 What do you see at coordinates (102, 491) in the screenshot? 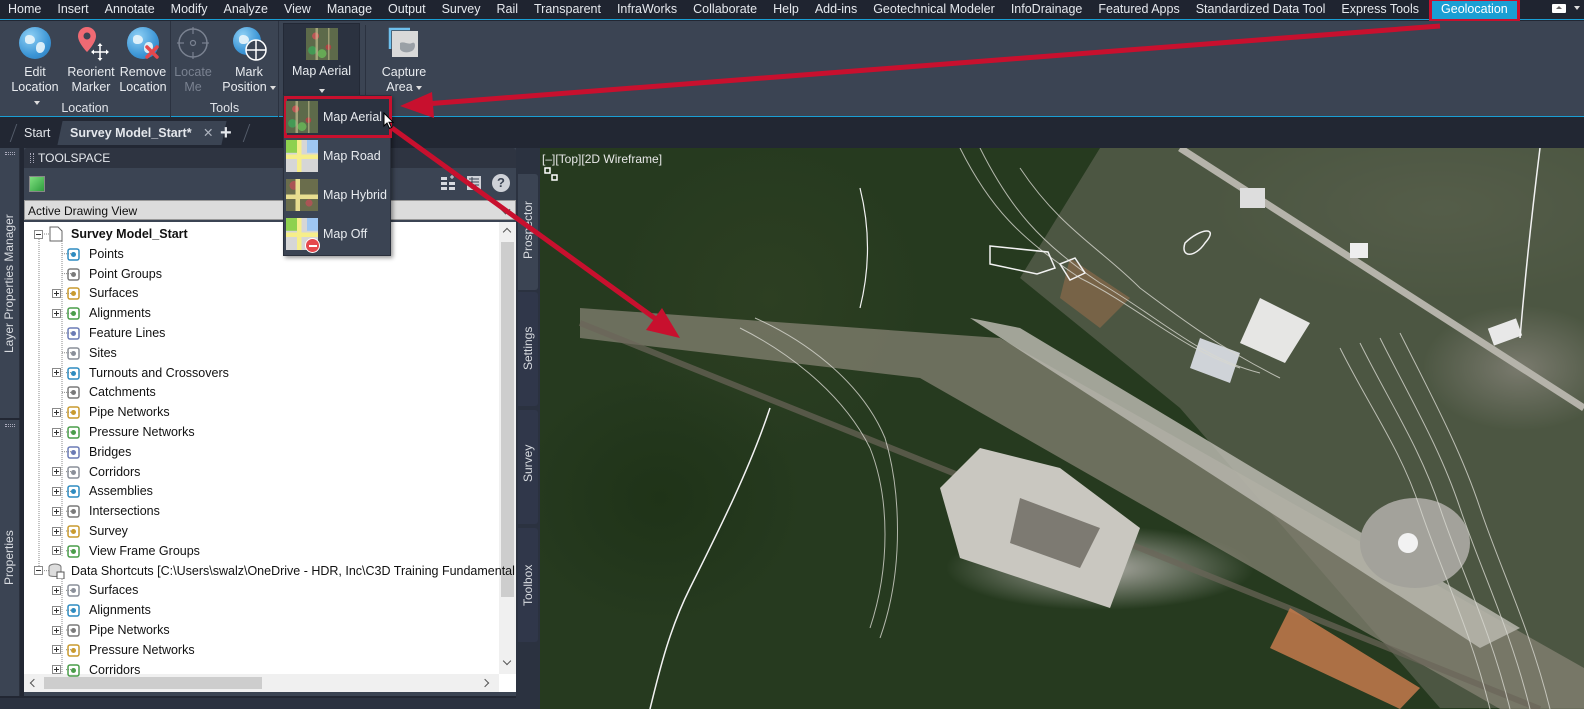
I see `tree-item-assemblies: Assemblies` at bounding box center [102, 491].